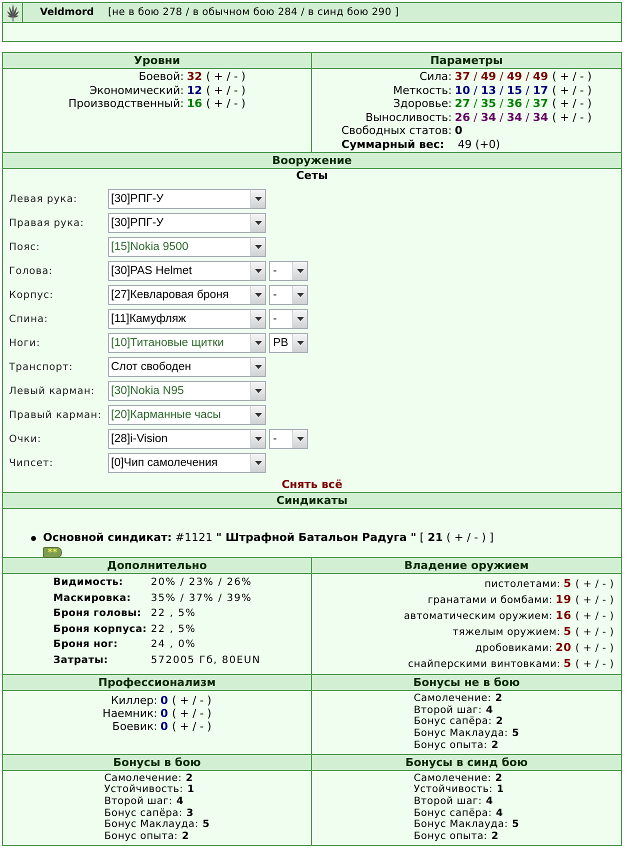 The width and height of the screenshot is (628, 851). I want to click on item-select: [30]Nokia N95, so click(187, 391).